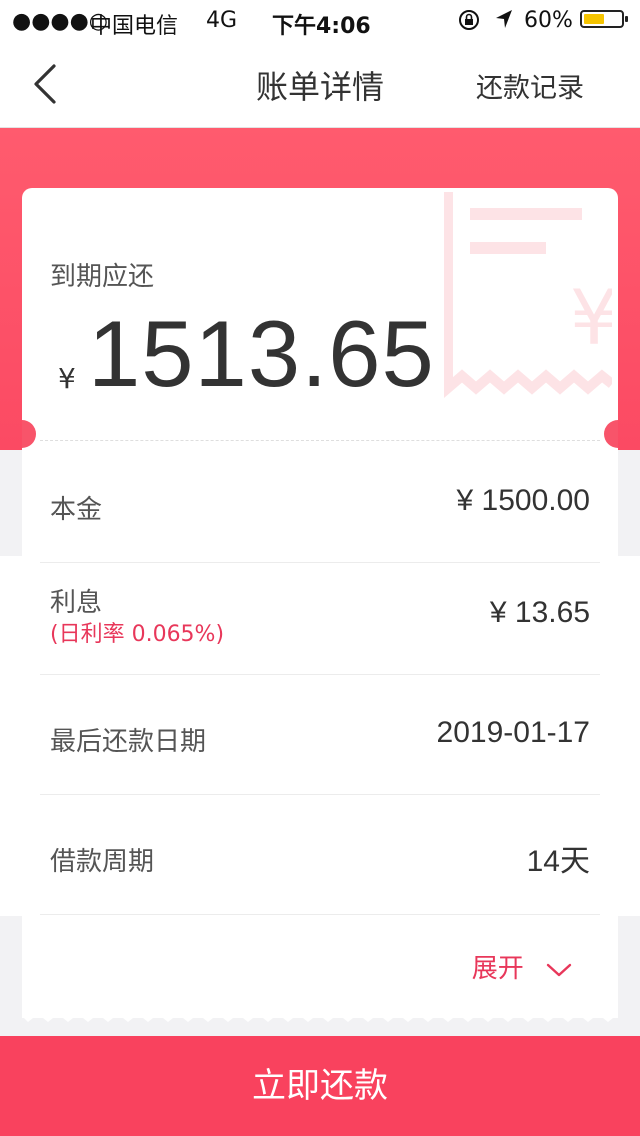 This screenshot has height=1136, width=640. I want to click on detail-row-interest: 利息 (日利率 0.065%) ¥ 13.65, so click(320, 614).